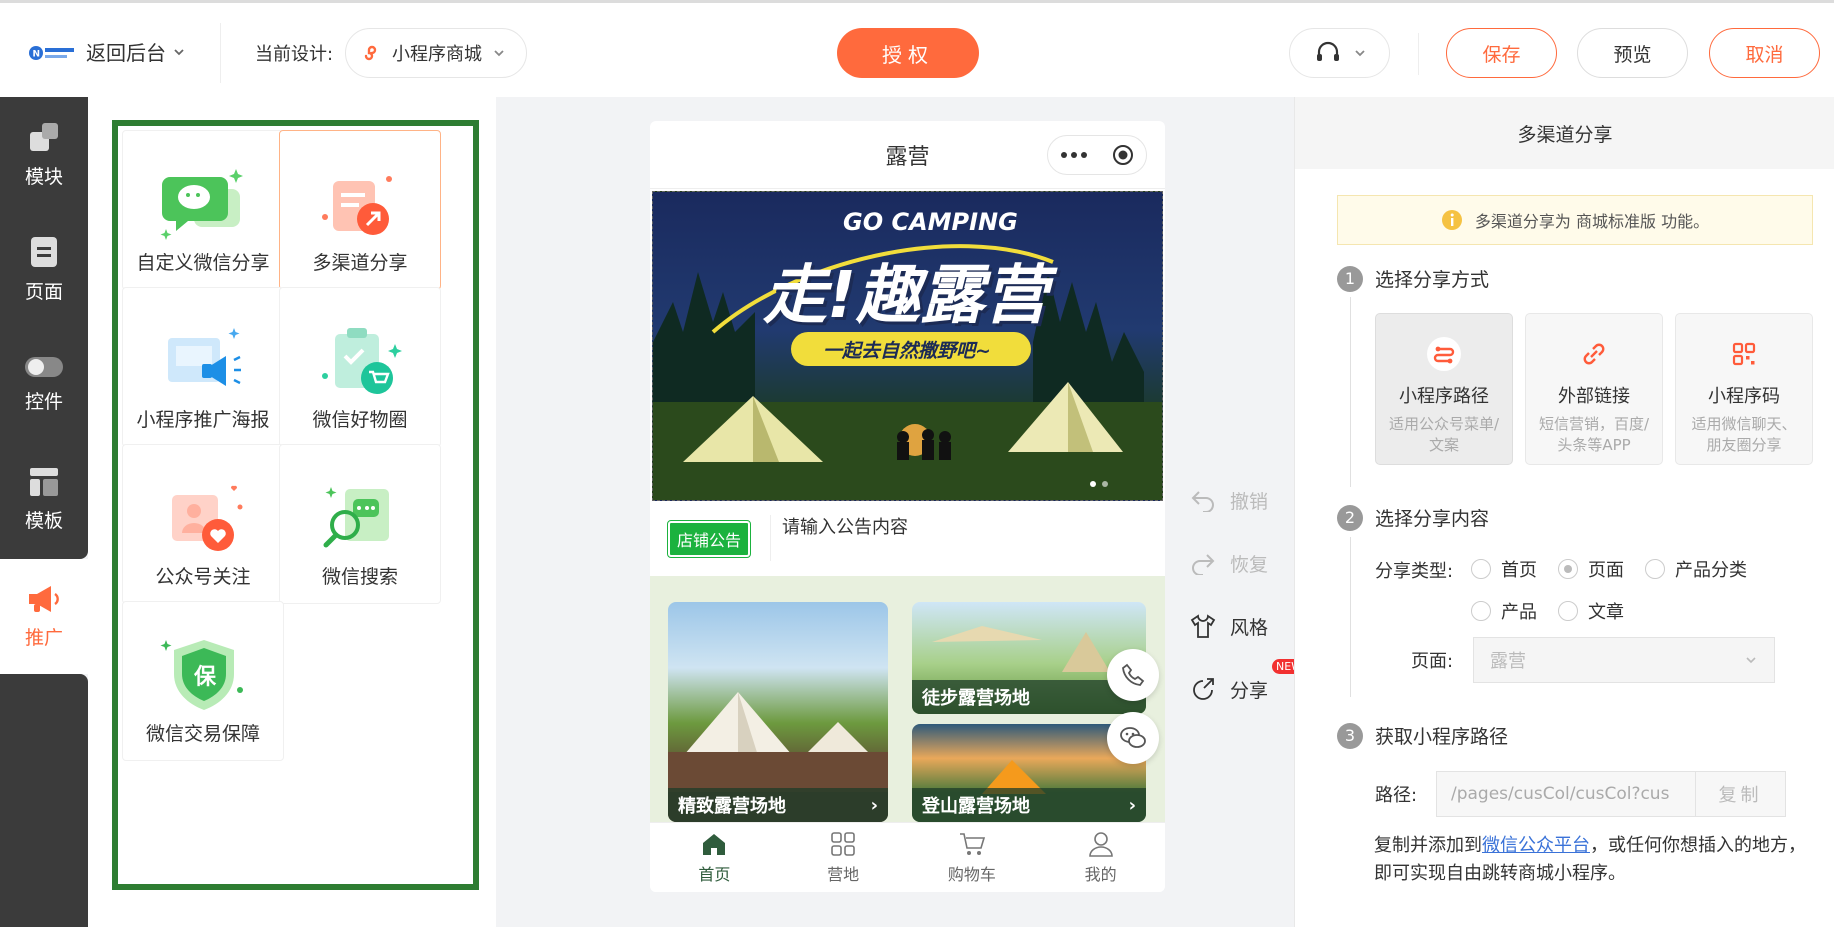 The height and width of the screenshot is (927, 1834). What do you see at coordinates (203, 524) in the screenshot?
I see `card-official-account-follow: 公众号关注` at bounding box center [203, 524].